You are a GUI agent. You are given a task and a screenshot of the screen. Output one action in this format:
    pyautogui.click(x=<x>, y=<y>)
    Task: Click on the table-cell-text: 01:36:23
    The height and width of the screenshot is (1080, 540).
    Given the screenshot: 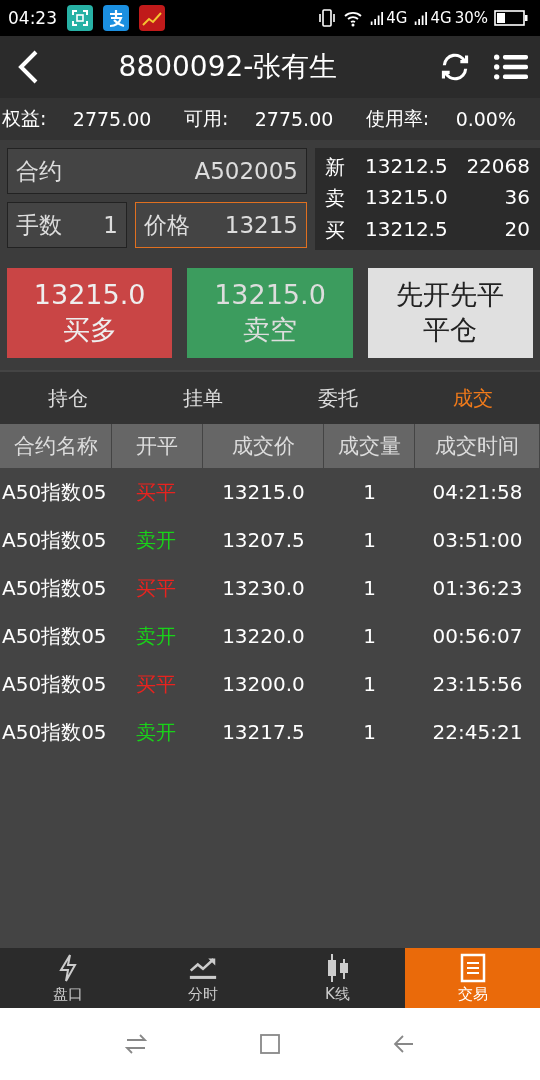 What is the action you would take?
    pyautogui.click(x=477, y=588)
    